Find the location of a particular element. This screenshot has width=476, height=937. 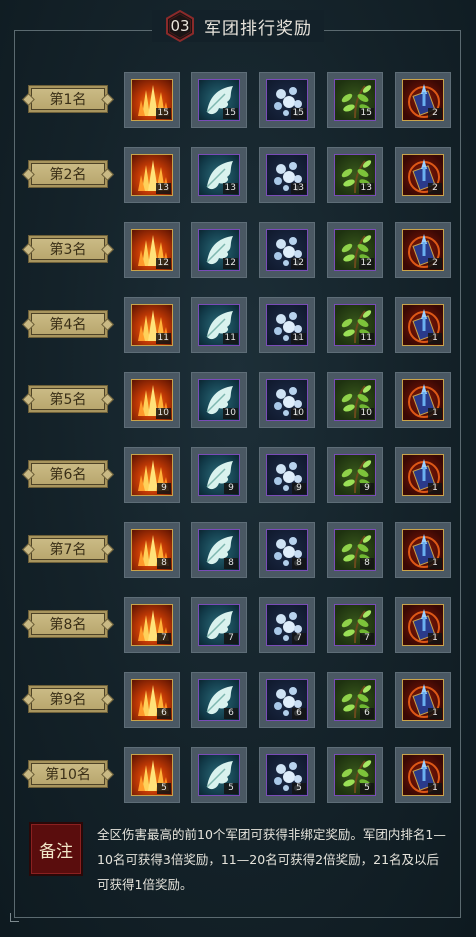

rank-badge: 第10名 is located at coordinates (68, 774).